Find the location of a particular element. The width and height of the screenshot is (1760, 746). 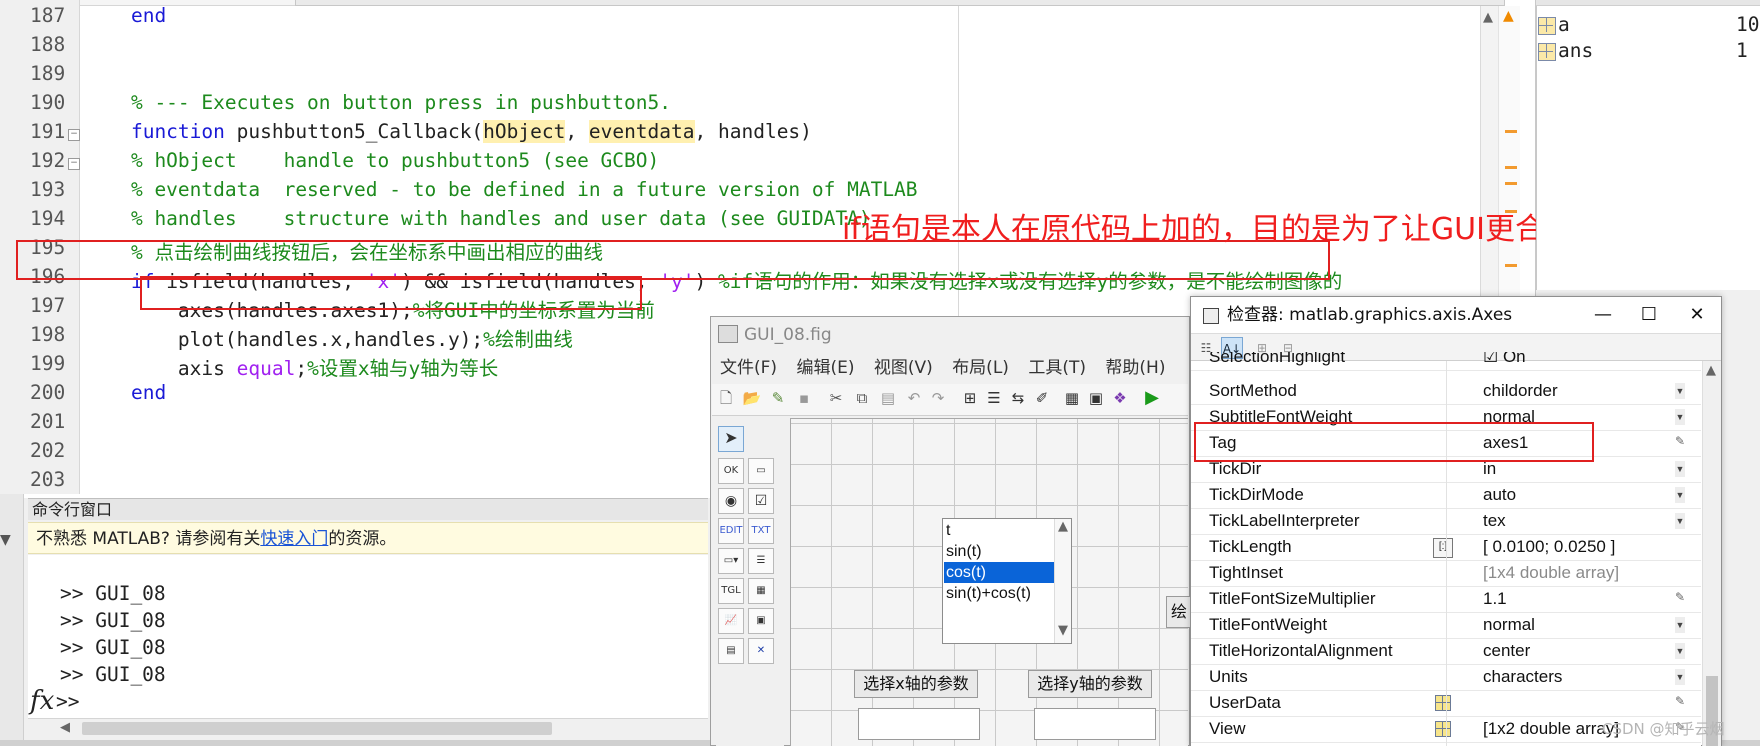

listbox-item: sin(t)+cos(t) is located at coordinates (999, 593).